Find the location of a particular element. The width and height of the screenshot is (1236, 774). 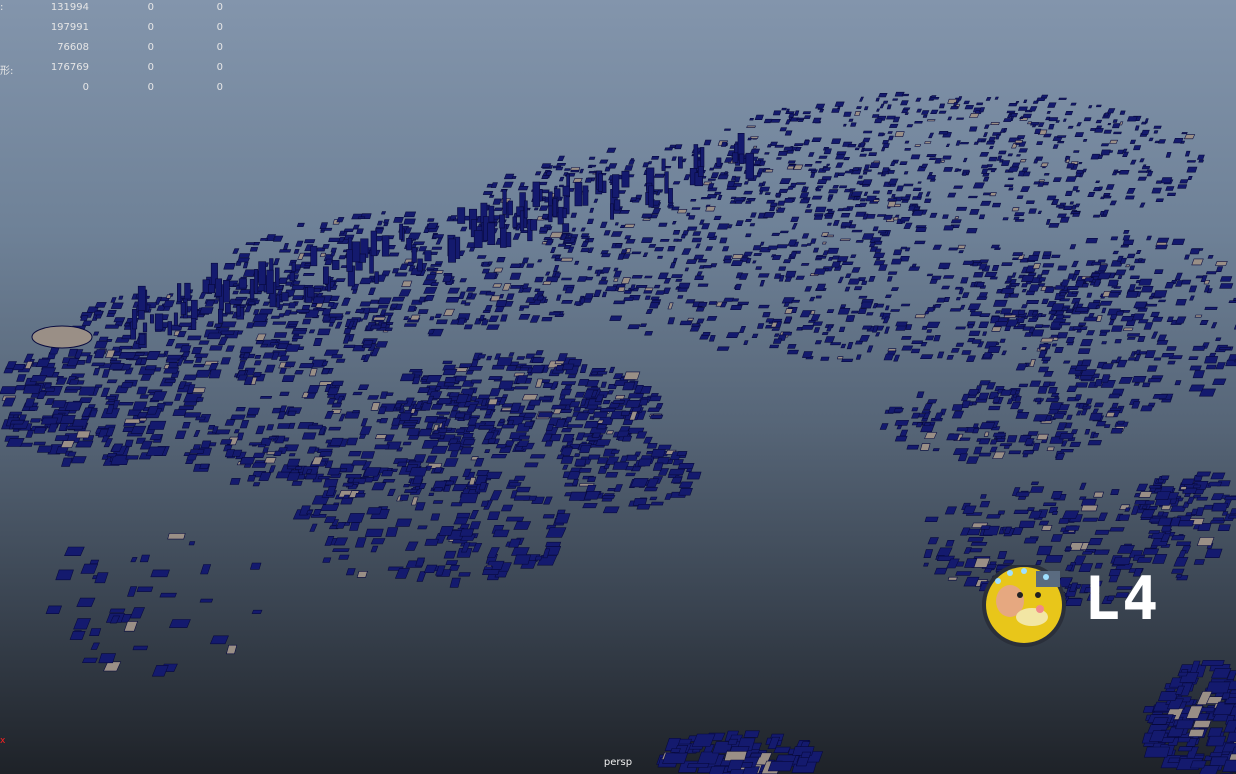

hud-value: 0 is located at coordinates (150, 27).